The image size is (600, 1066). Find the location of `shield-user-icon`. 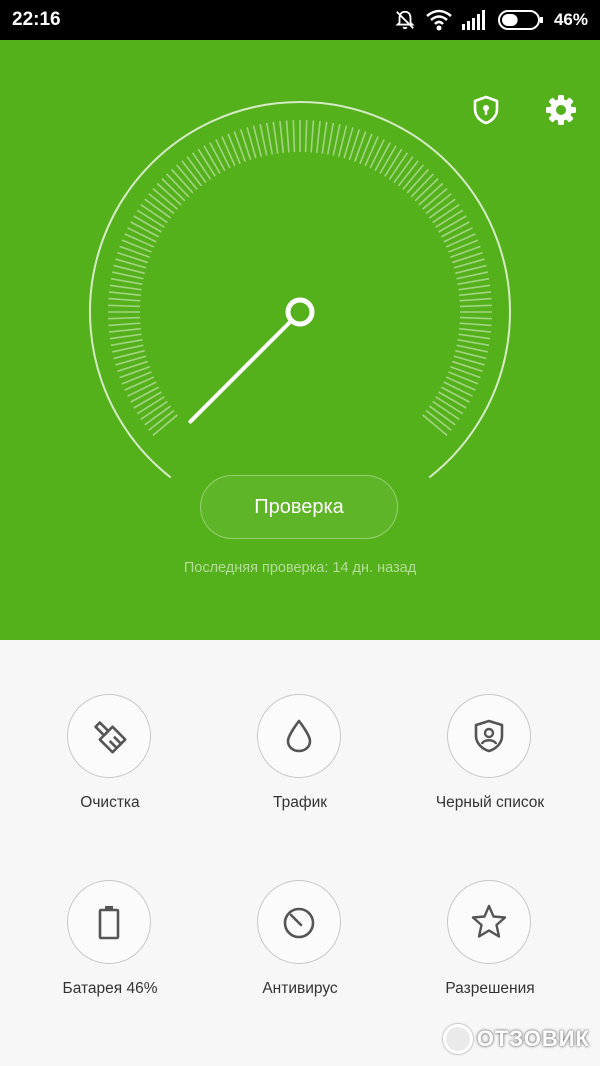

shield-user-icon is located at coordinates (489, 736).